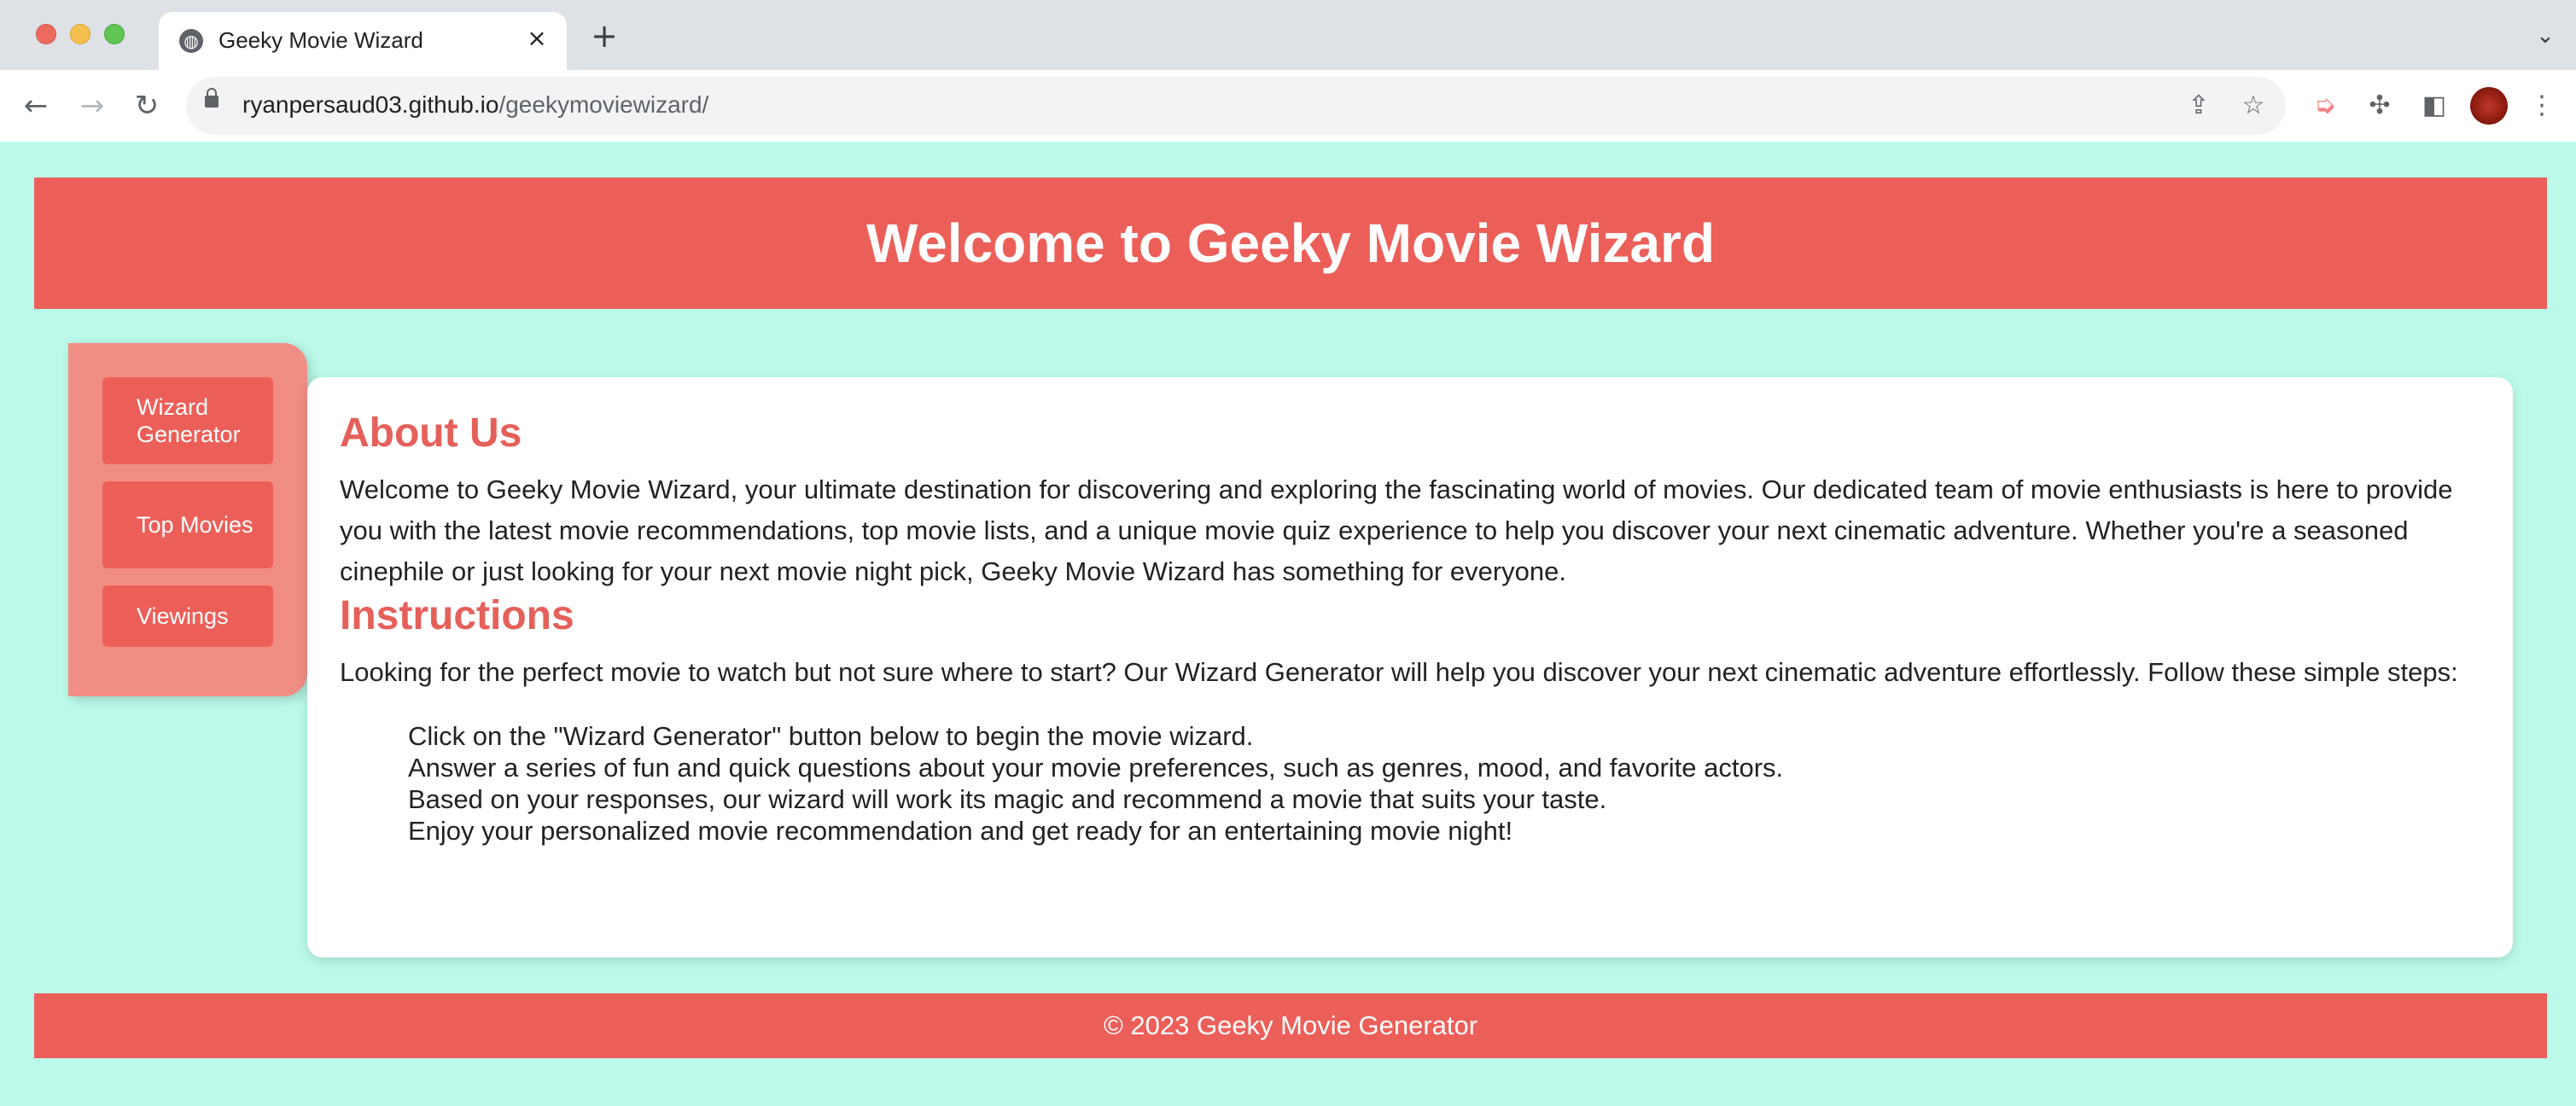 The image size is (2576, 1106). I want to click on reload-icon: ↻, so click(146, 105).